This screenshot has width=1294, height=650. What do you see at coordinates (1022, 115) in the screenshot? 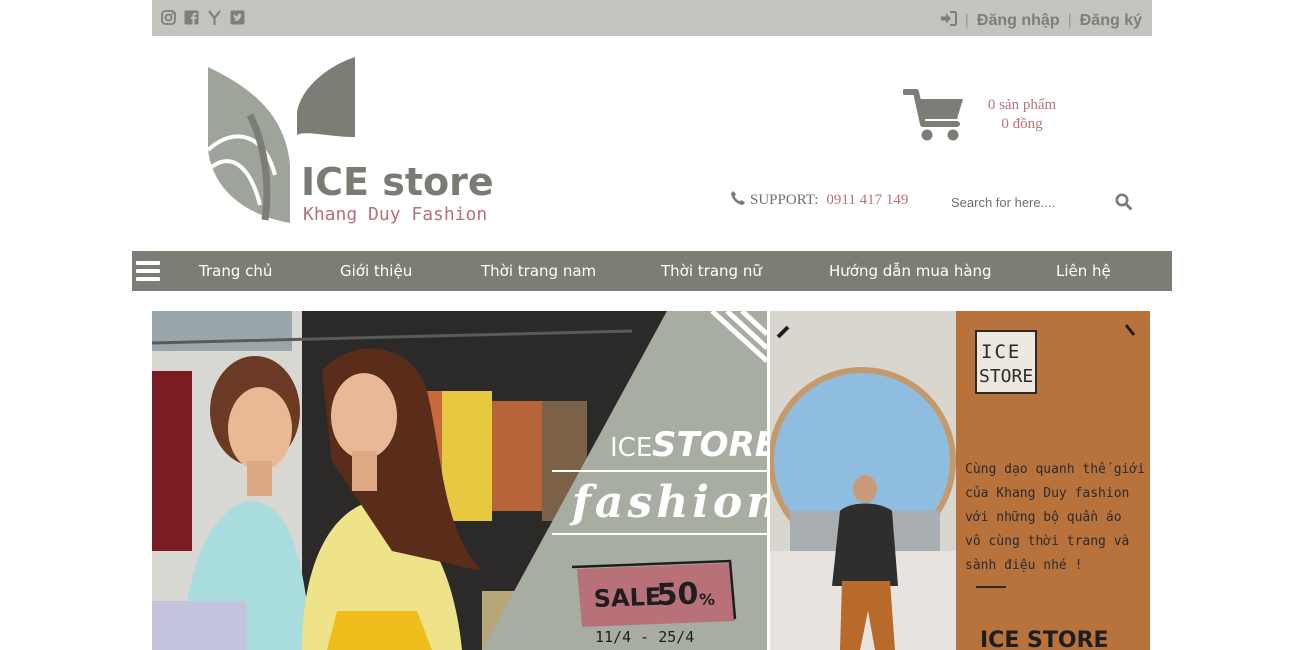
I see `cart-summary: 0 sản phẩm 0 đồng` at bounding box center [1022, 115].